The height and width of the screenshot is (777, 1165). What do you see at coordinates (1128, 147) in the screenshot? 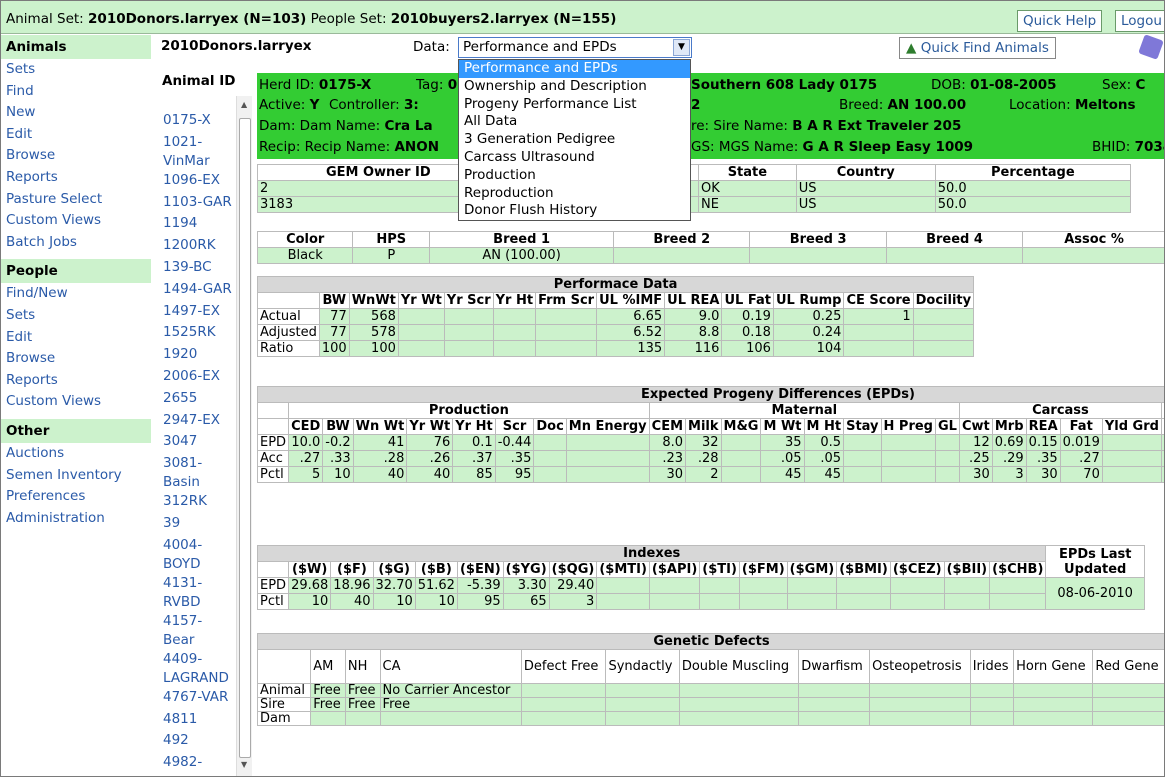
I see `bhid: BHID: 703408` at bounding box center [1128, 147].